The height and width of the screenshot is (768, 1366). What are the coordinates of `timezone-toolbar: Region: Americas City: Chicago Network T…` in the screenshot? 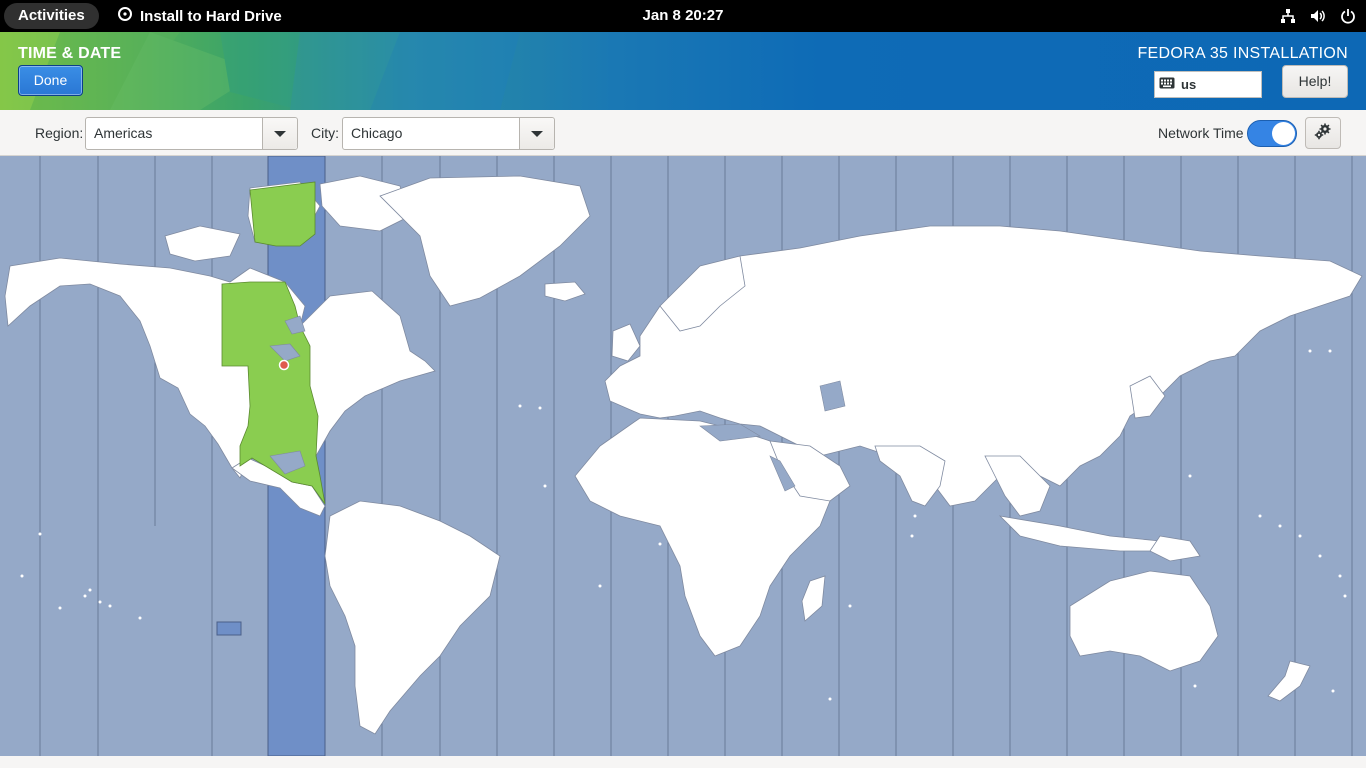 It's located at (683, 133).